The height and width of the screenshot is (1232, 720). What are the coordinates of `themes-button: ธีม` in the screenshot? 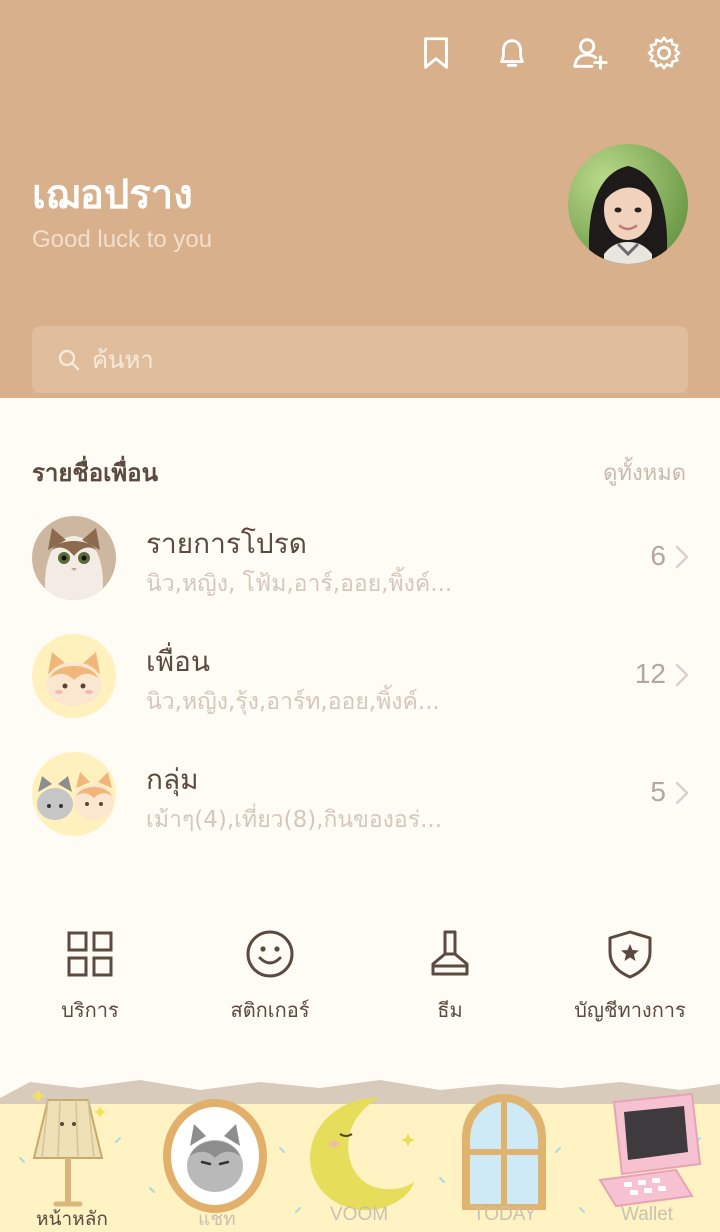 It's located at (450, 983).